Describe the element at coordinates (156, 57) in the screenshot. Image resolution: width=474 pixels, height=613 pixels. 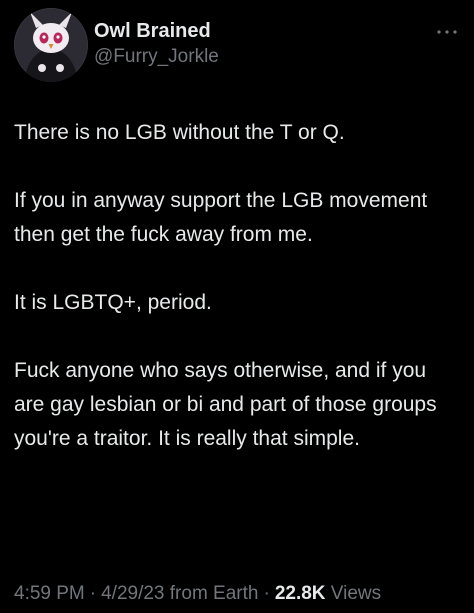
I see `user-handle: @Furry_Jorkle` at that location.